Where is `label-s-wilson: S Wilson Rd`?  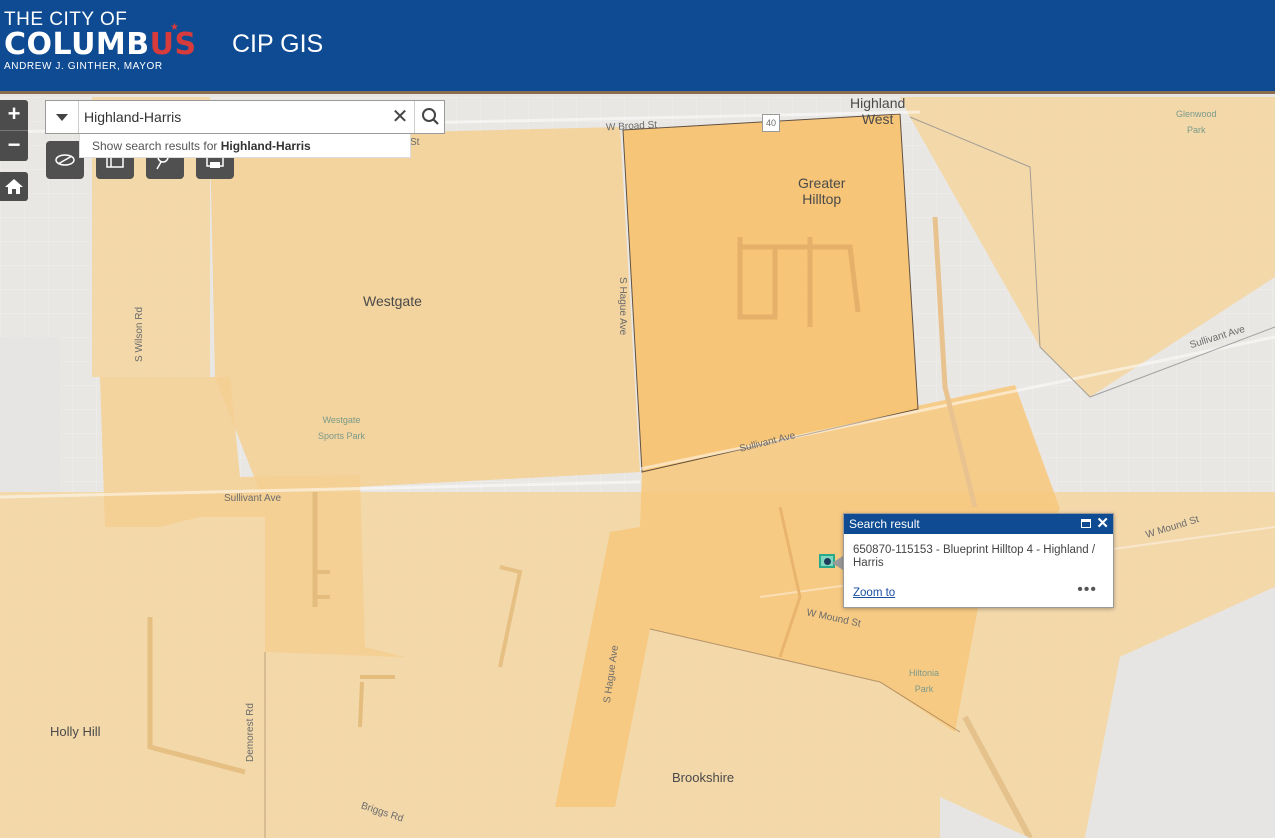 label-s-wilson: S Wilson Rd is located at coordinates (139, 334).